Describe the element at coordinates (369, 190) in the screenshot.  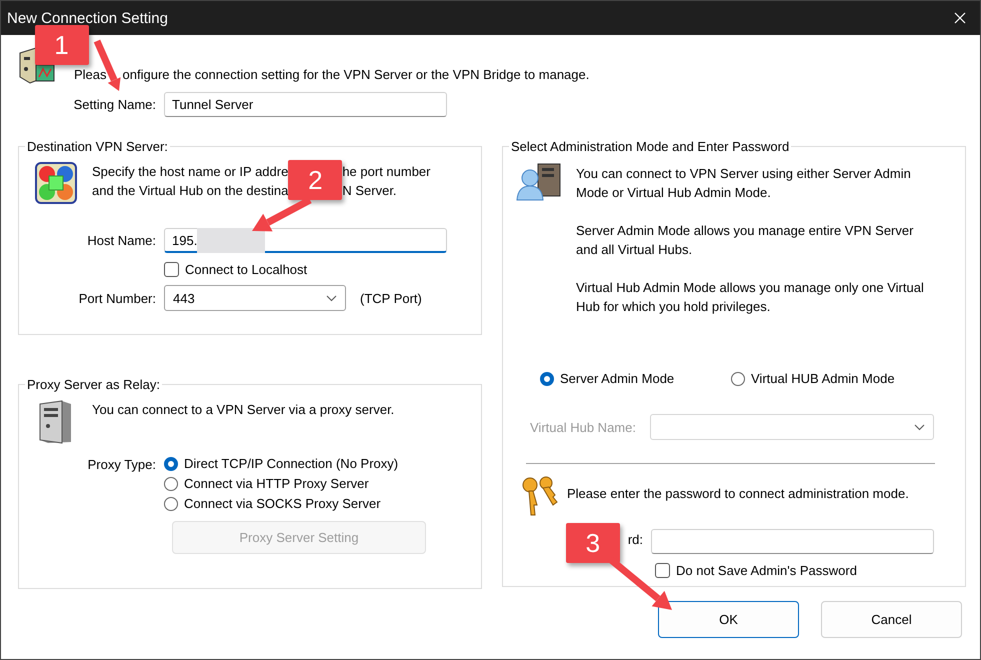
I see `description-text: N Server.` at that location.